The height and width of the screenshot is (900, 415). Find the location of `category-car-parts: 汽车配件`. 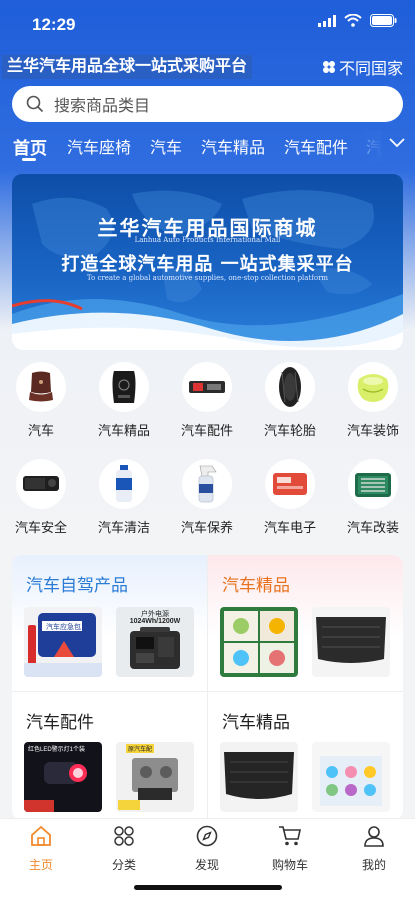

category-car-parts: 汽车配件 is located at coordinates (207, 400).